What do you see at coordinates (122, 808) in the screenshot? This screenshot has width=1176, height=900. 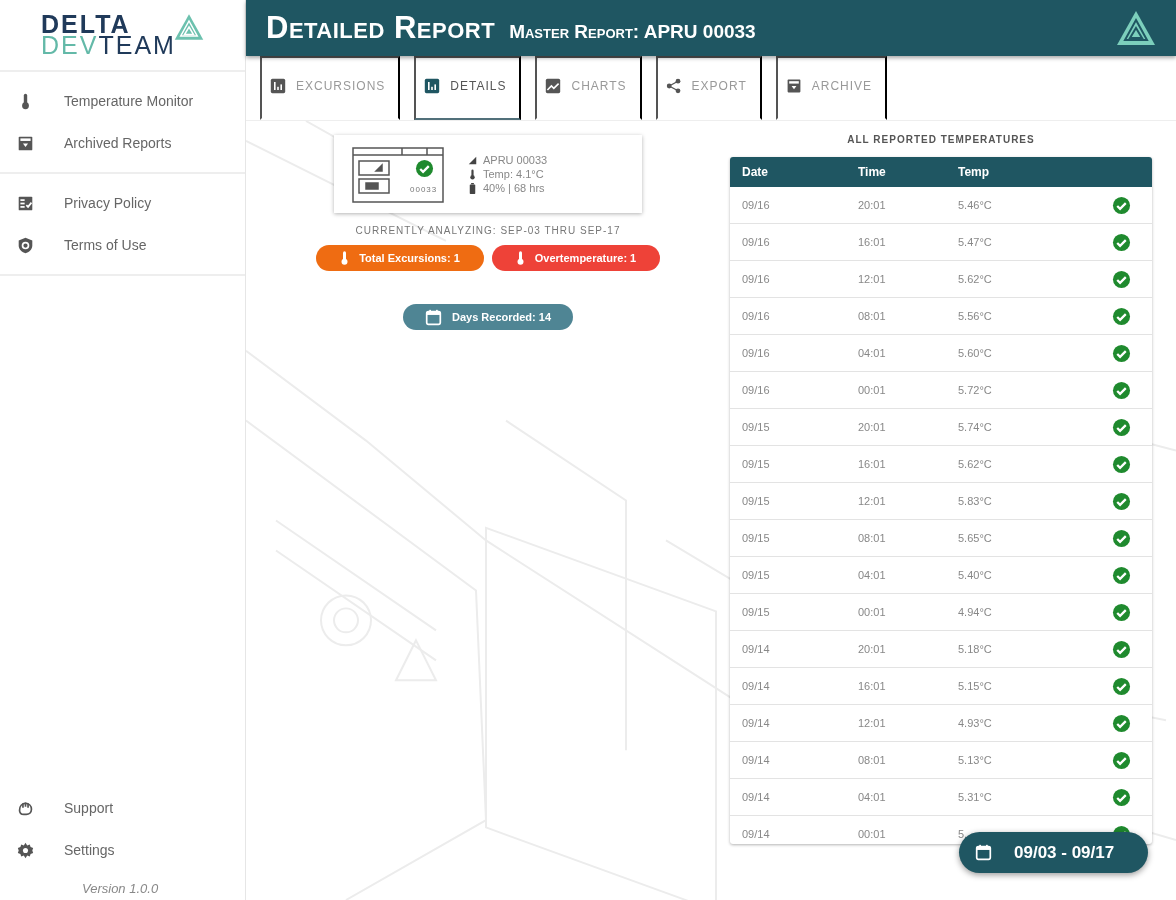 I see `nav-item: Support` at bounding box center [122, 808].